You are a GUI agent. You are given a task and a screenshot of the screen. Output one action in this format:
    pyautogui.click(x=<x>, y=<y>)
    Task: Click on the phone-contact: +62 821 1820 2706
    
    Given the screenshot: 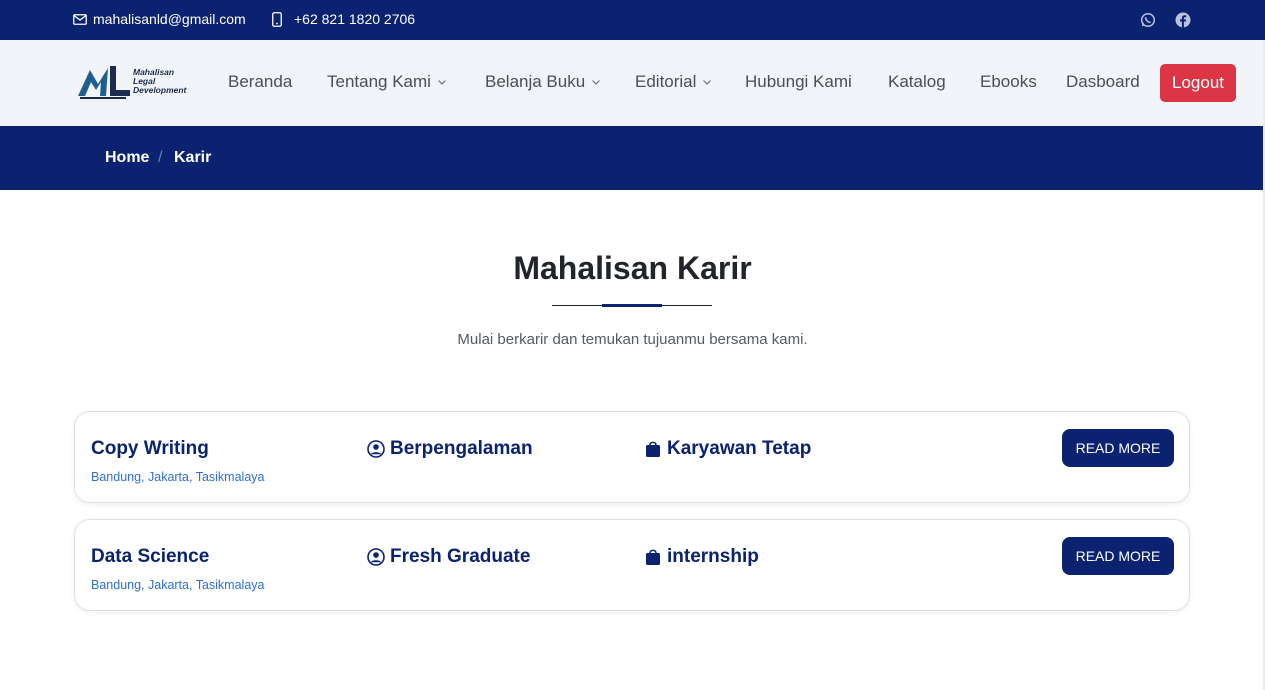 What is the action you would take?
    pyautogui.click(x=343, y=19)
    